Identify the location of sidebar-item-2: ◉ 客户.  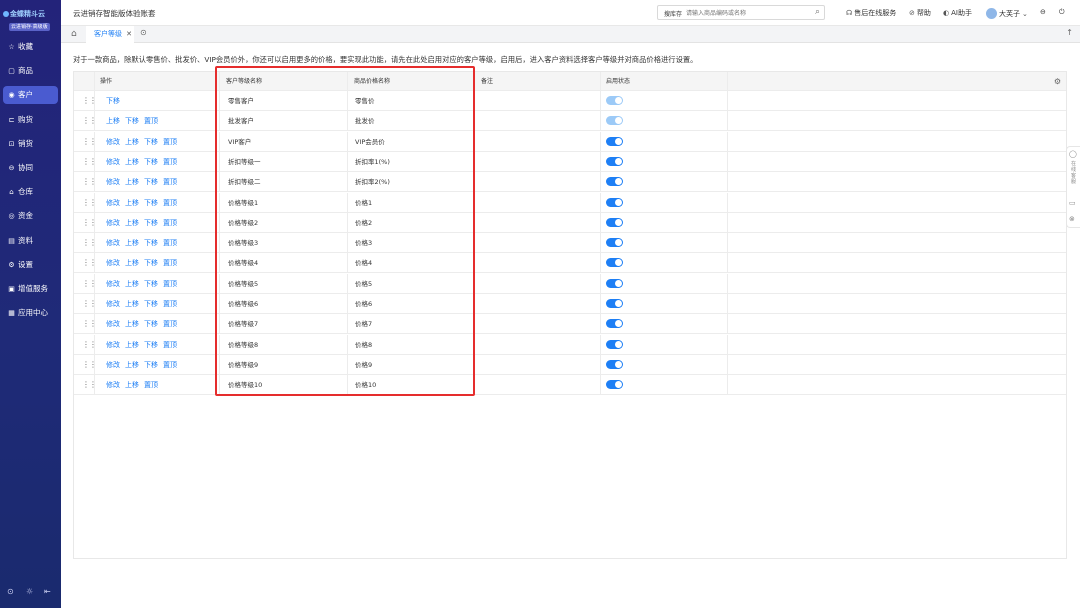
(30, 95).